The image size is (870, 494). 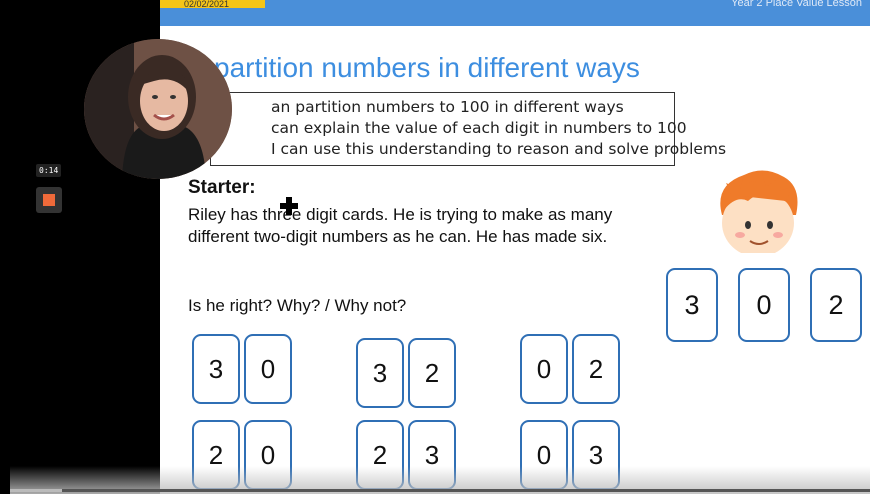 I want to click on recording-timer: 0:14, so click(x=49, y=170).